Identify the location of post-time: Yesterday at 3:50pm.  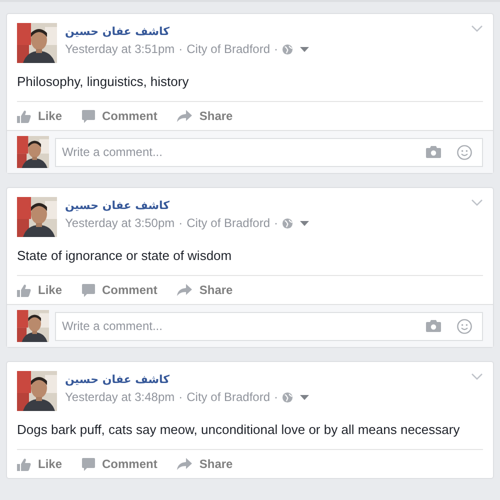
(120, 223).